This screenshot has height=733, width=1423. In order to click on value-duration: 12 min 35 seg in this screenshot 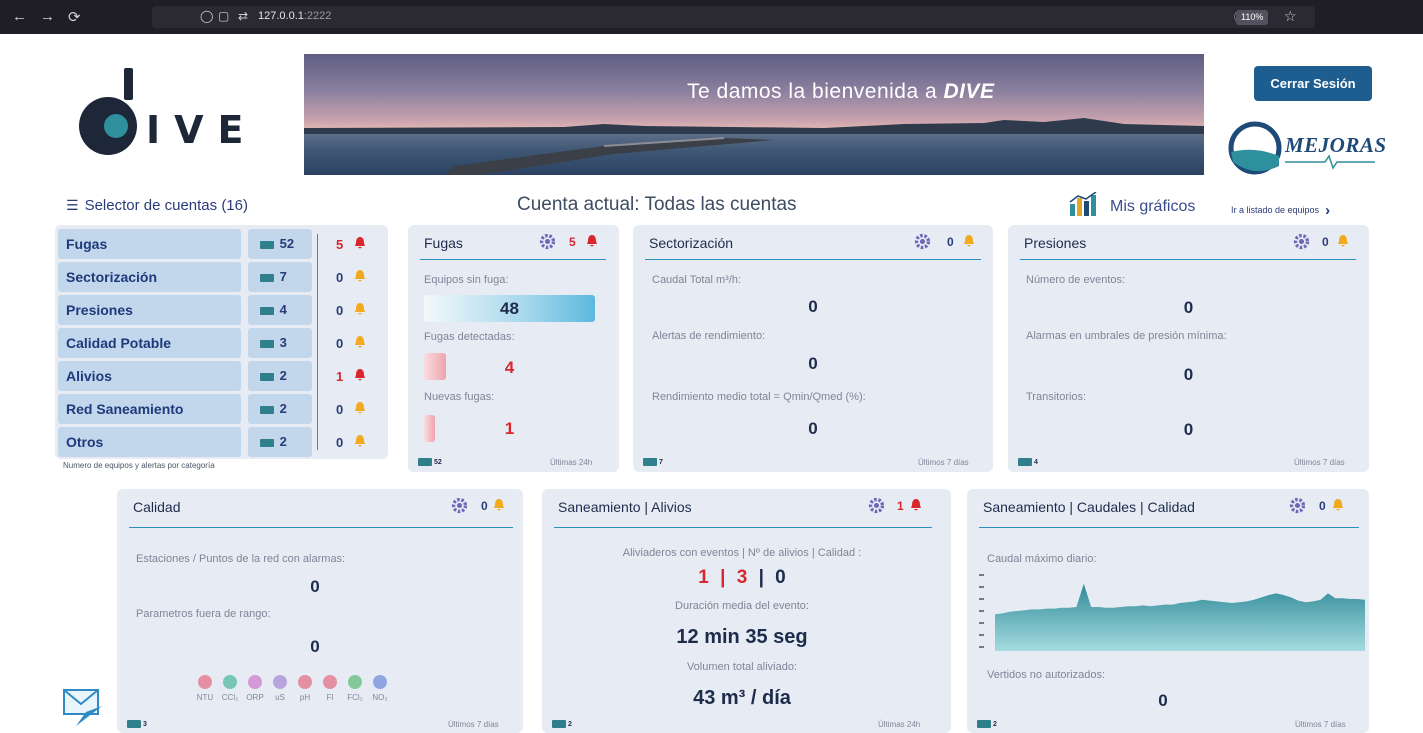, I will do `click(742, 637)`.